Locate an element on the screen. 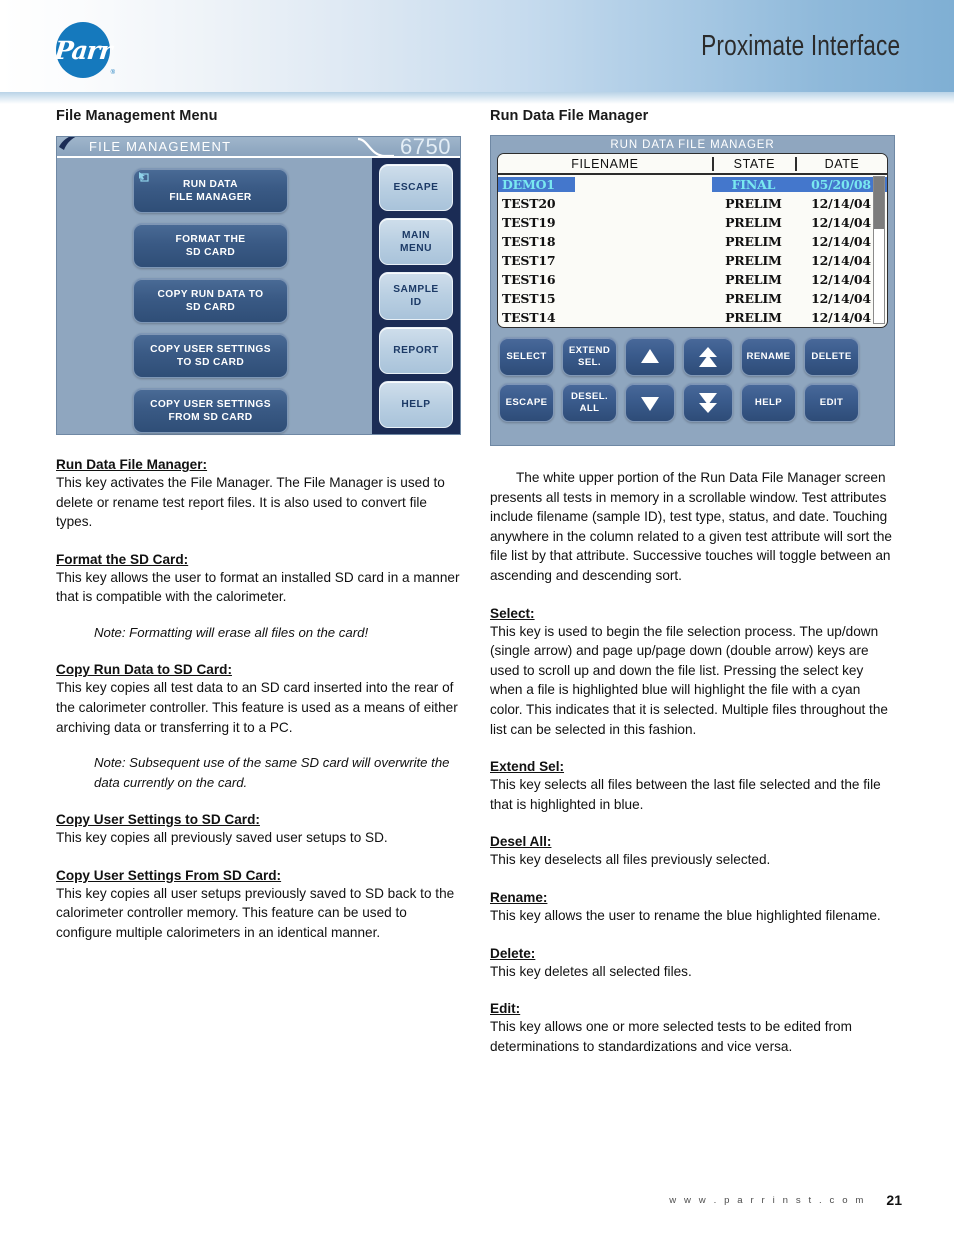 The width and height of the screenshot is (954, 1235). menu-button-copy-user-settings-from-sd-card: COPY USER SETTINGS FROM SD CARD is located at coordinates (210, 410).